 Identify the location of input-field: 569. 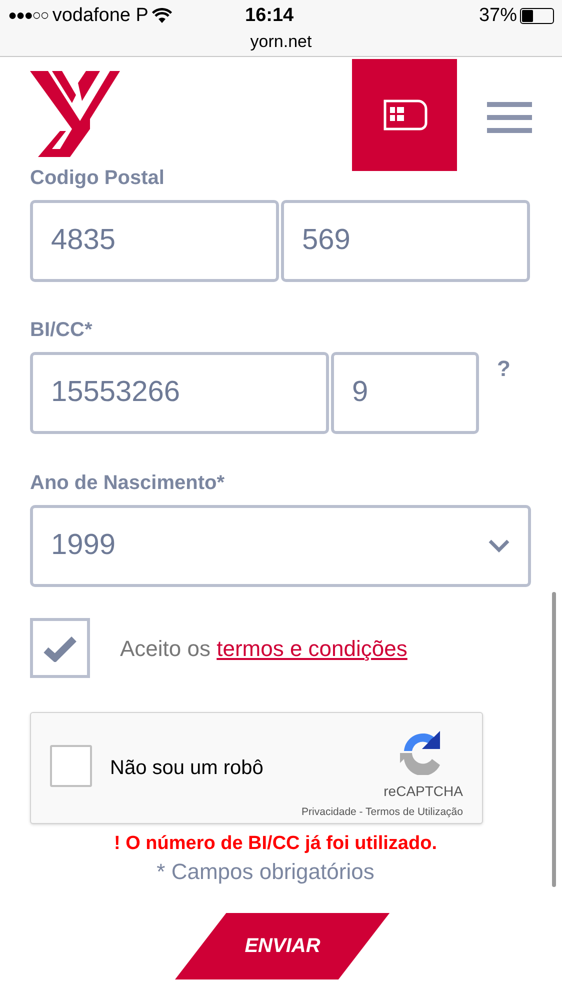
(405, 241).